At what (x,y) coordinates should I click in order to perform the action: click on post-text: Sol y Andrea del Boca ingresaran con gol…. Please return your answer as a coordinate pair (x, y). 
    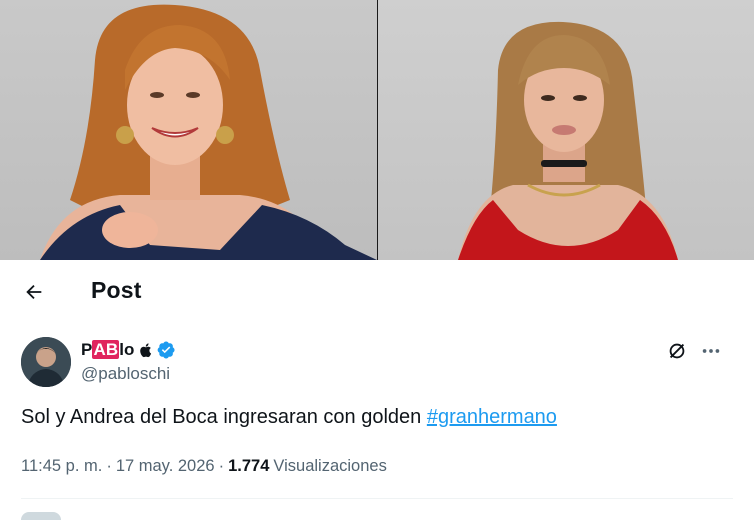
    Looking at the image, I should click on (289, 417).